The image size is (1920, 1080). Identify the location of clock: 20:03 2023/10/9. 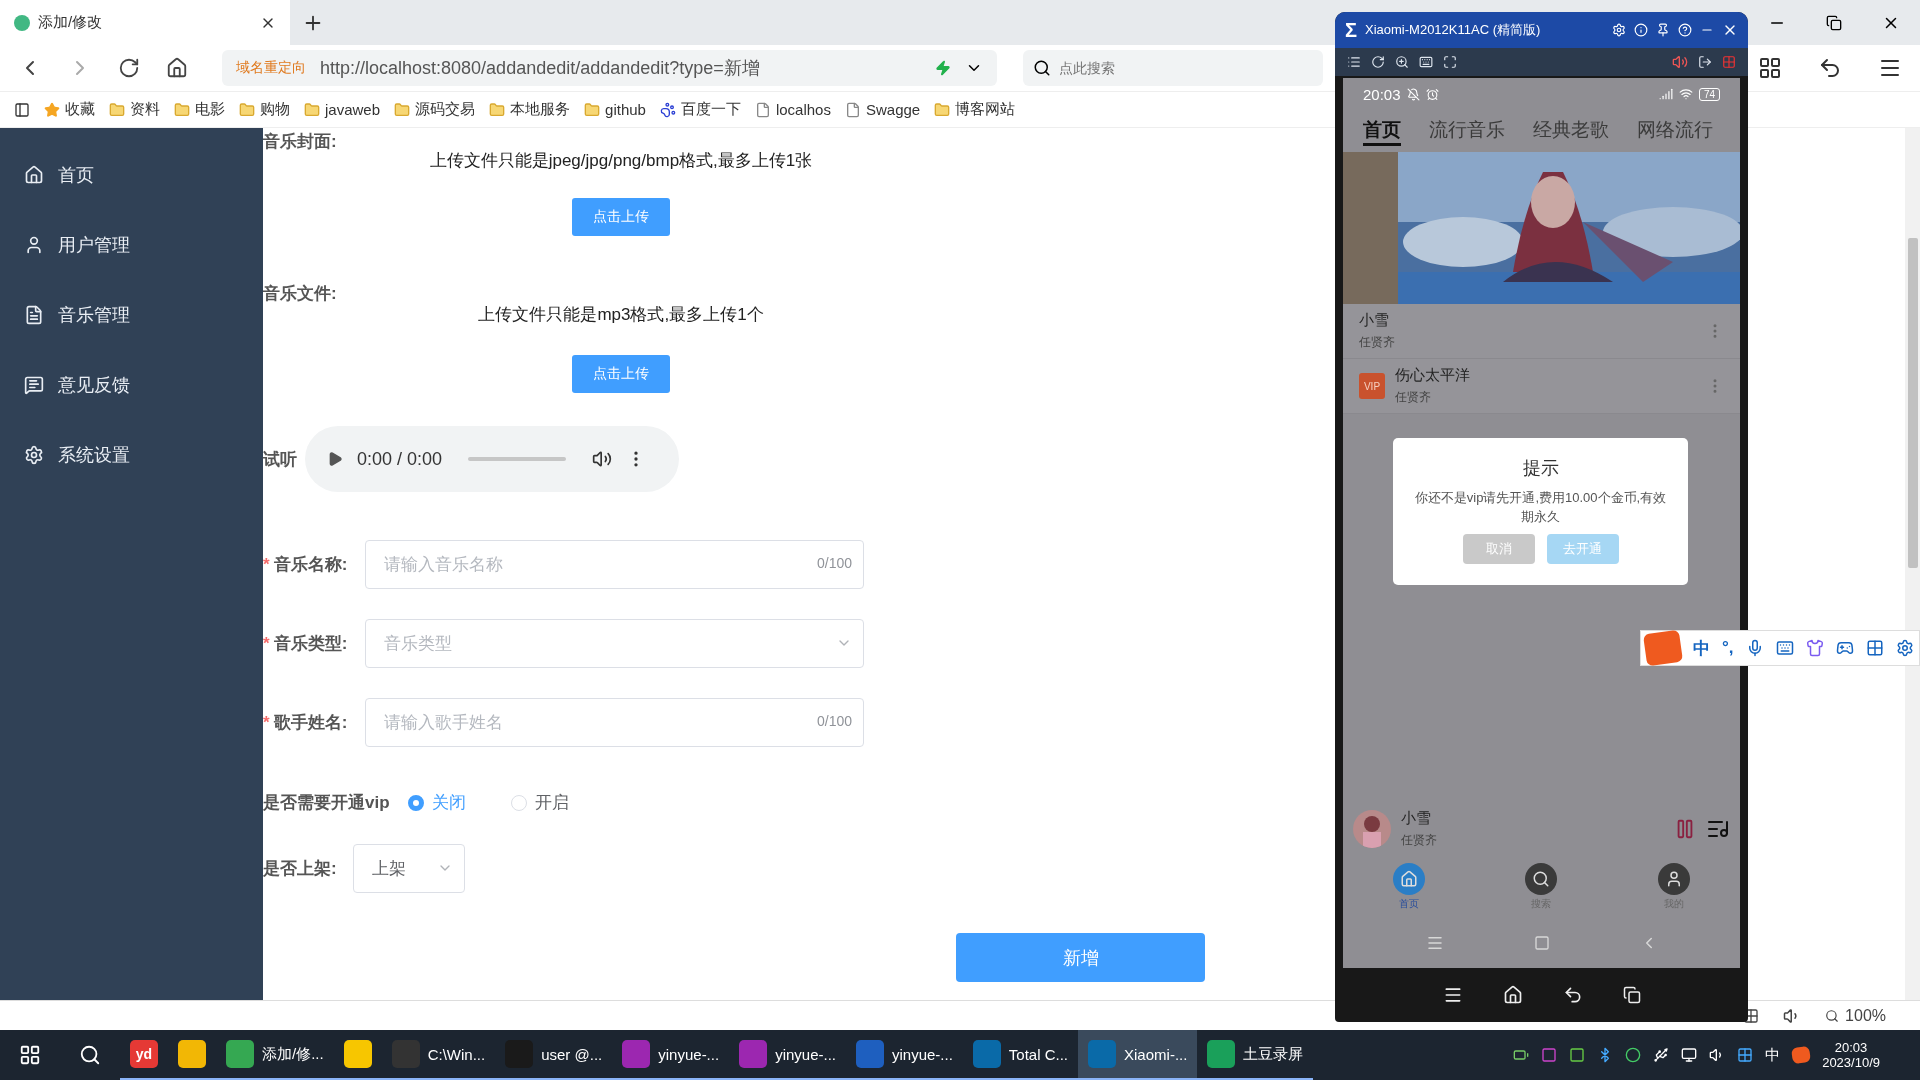
(1851, 1055).